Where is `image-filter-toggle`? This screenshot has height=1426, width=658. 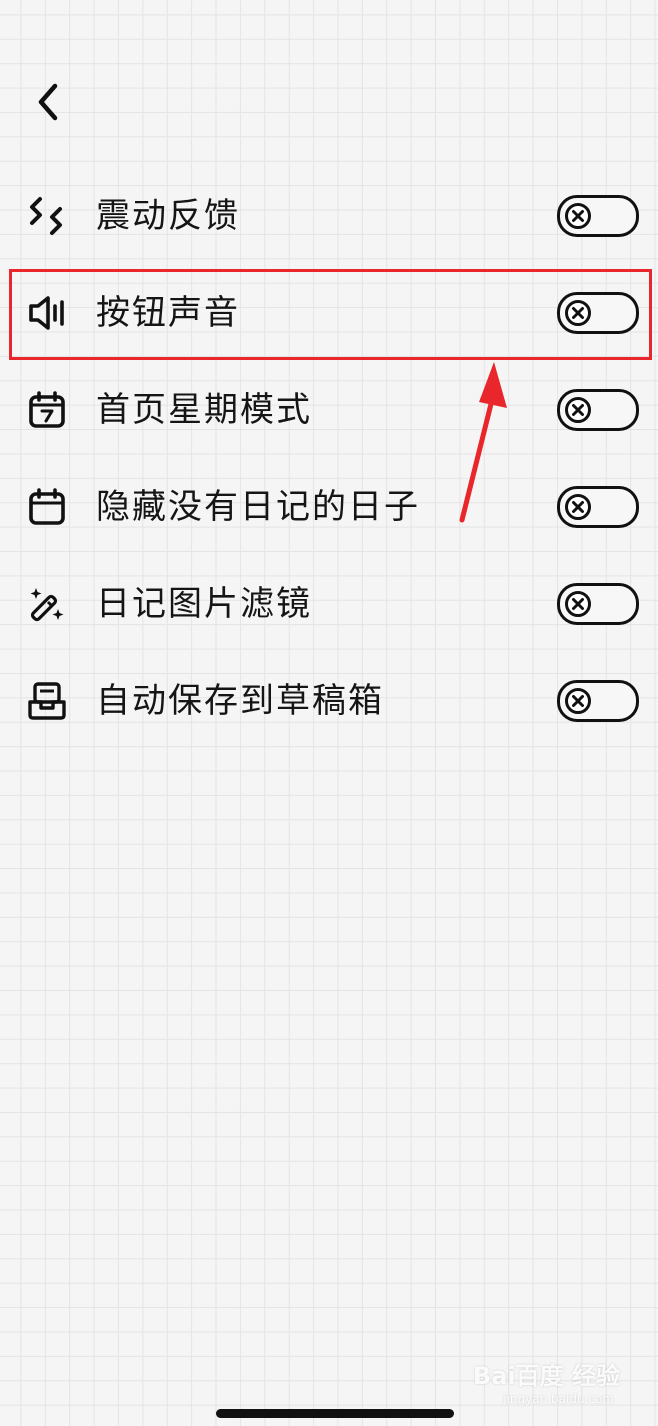 image-filter-toggle is located at coordinates (598, 604).